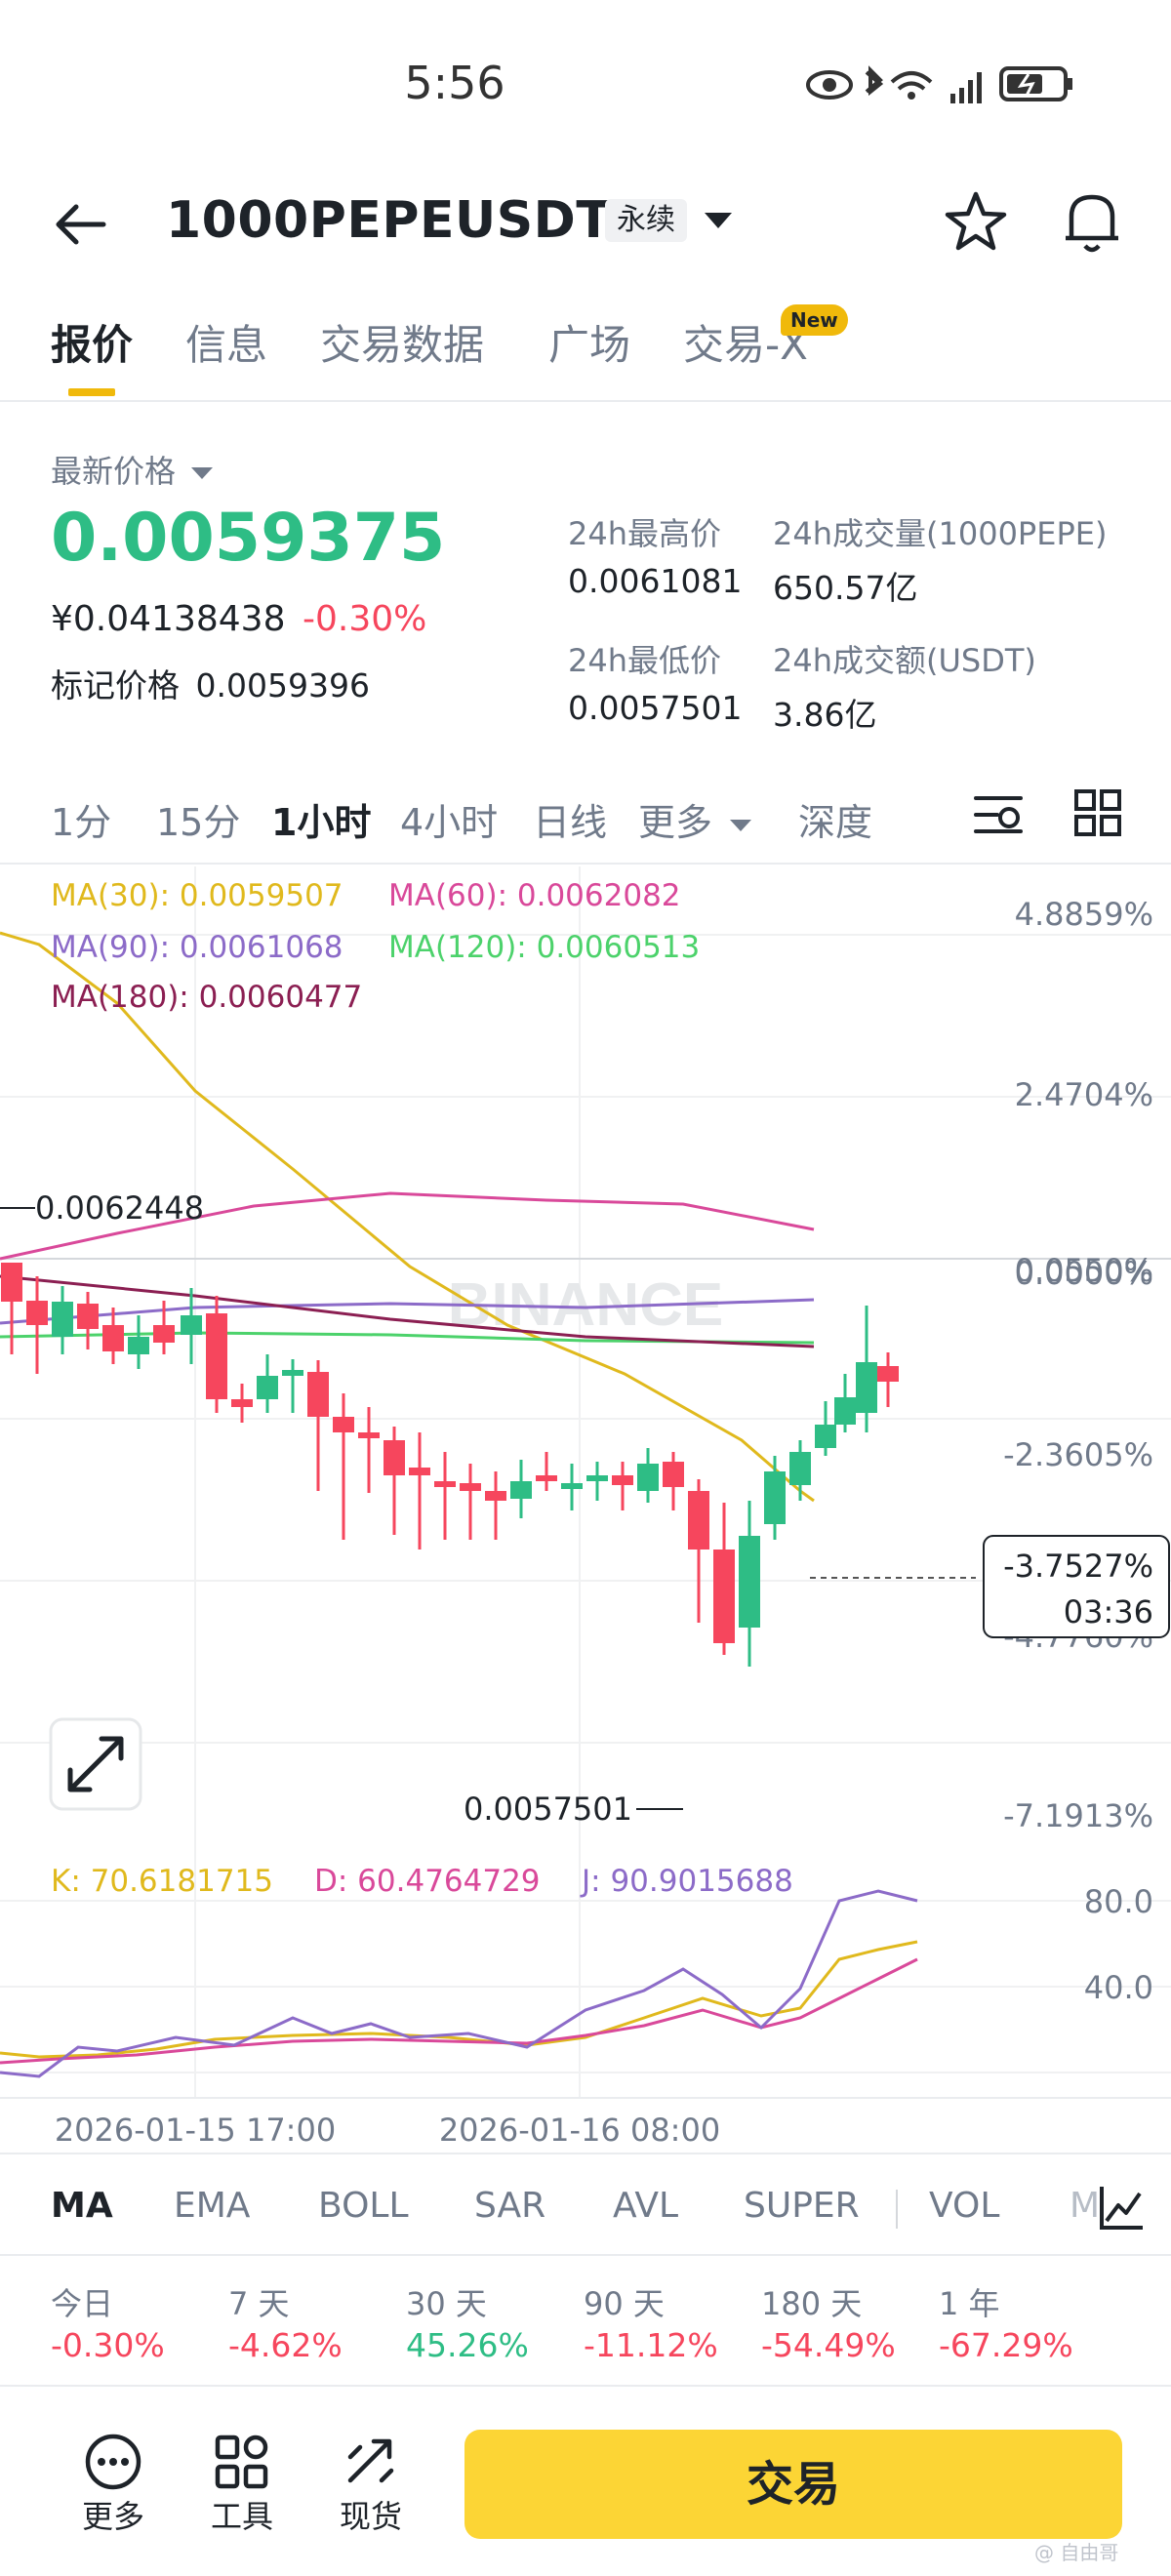  Describe the element at coordinates (585, 2255) in the screenshot. I see `indicator-divider-bottom` at that location.